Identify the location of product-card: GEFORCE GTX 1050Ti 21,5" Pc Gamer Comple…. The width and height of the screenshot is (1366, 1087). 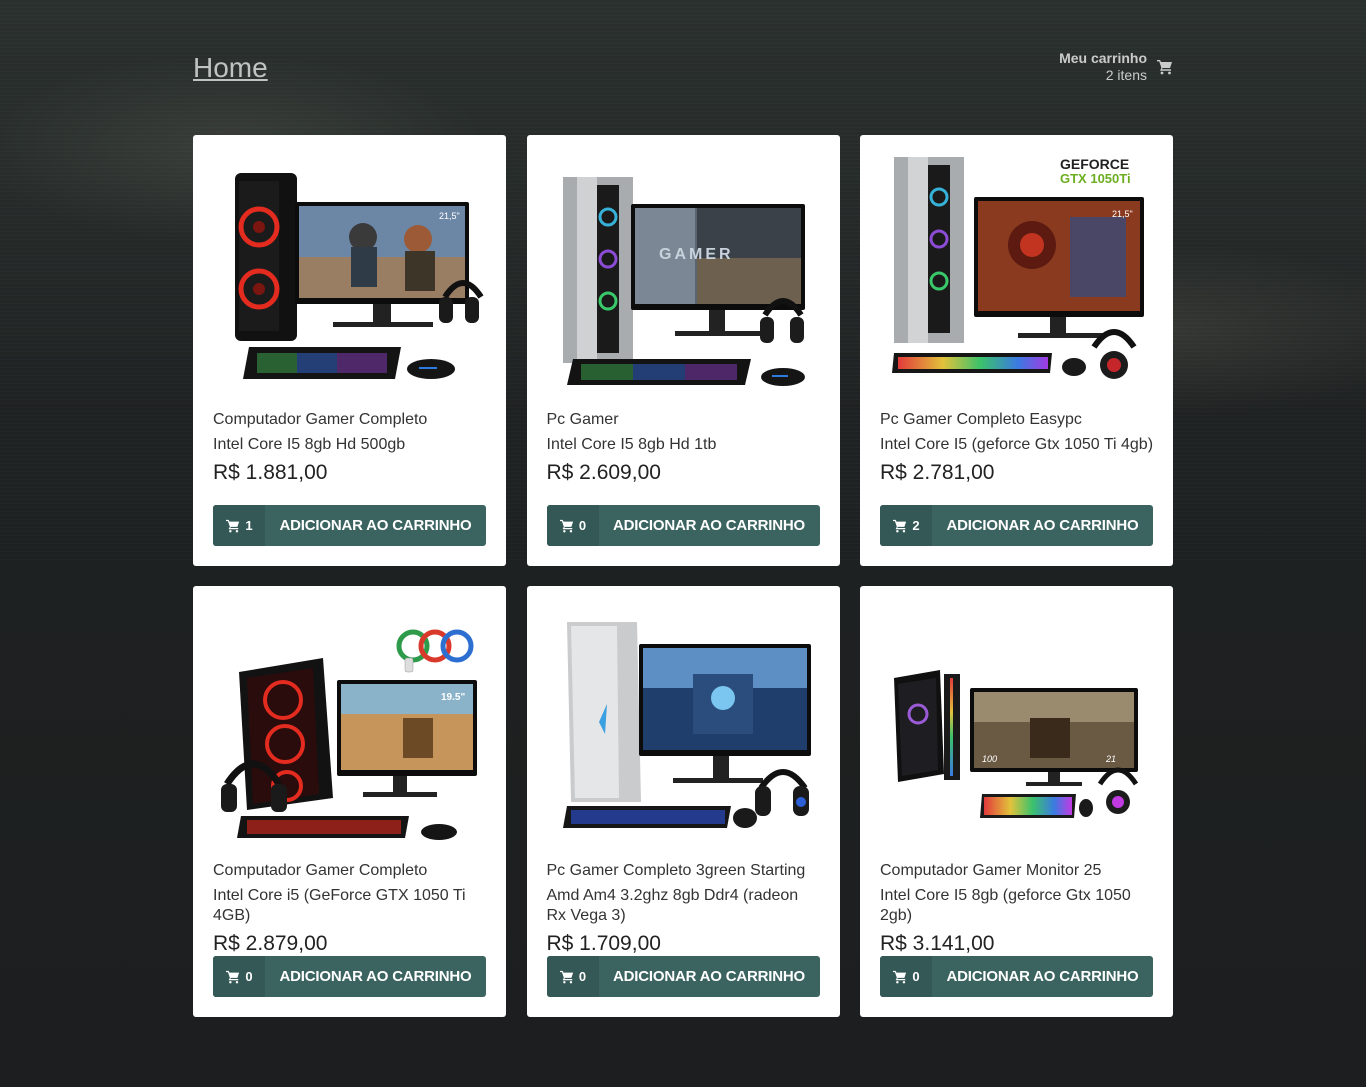
(1016, 350).